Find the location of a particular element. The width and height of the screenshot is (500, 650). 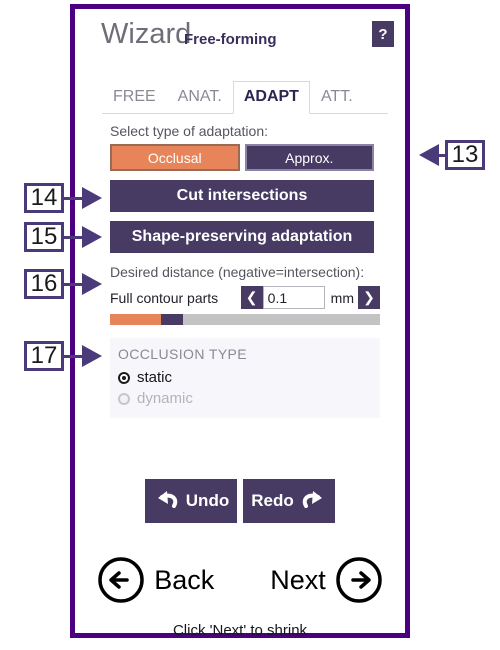

adaptation-option-occlusal: Occlusal is located at coordinates (175, 157).